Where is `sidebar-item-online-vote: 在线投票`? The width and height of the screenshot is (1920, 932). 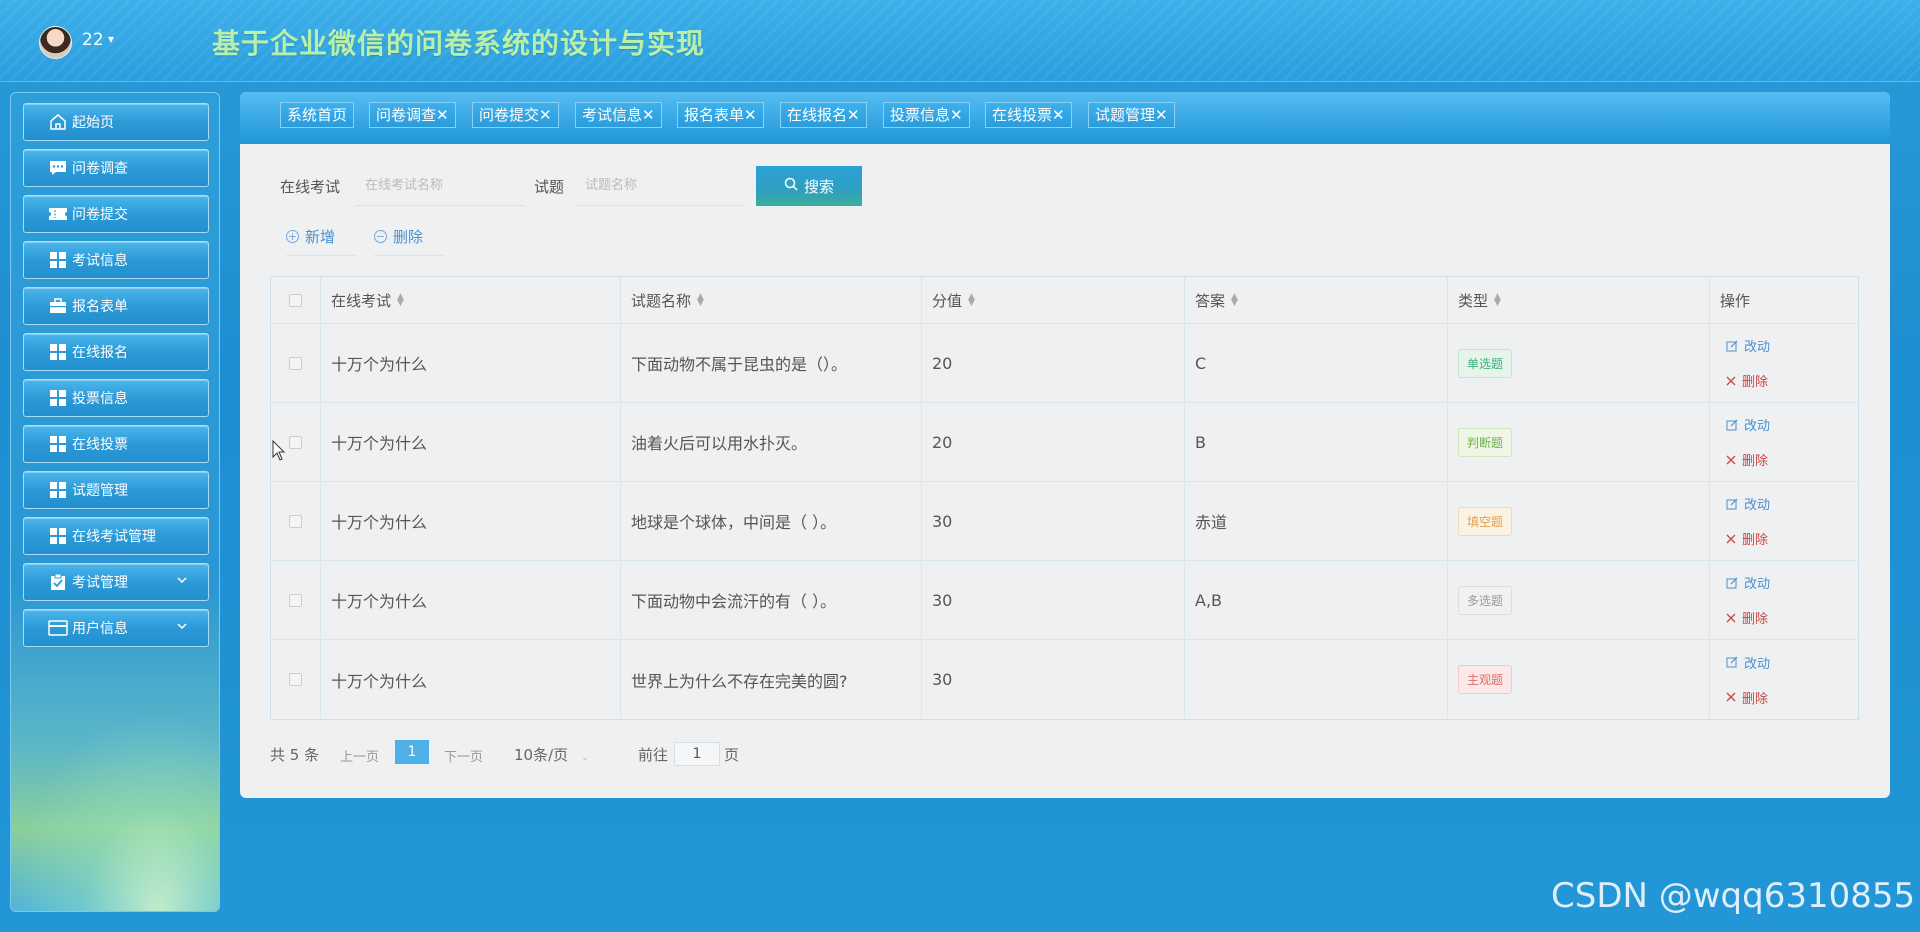
sidebar-item-online-vote: 在线投票 is located at coordinates (116, 444).